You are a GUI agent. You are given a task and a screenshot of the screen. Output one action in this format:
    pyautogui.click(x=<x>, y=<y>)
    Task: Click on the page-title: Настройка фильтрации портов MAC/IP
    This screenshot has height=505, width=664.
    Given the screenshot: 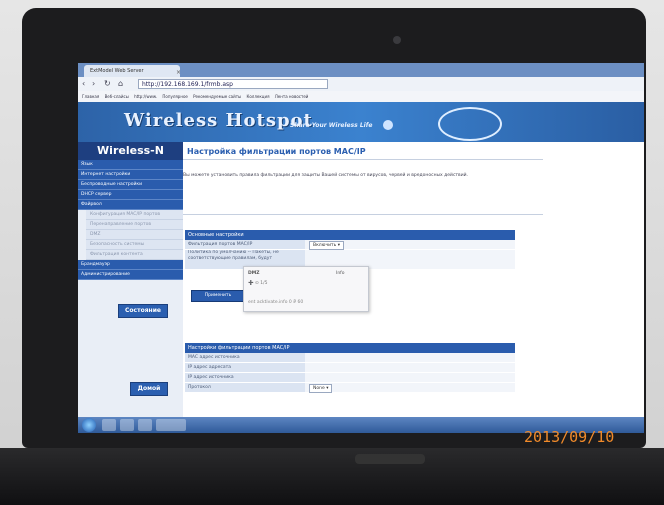 What is the action you would take?
    pyautogui.click(x=276, y=151)
    